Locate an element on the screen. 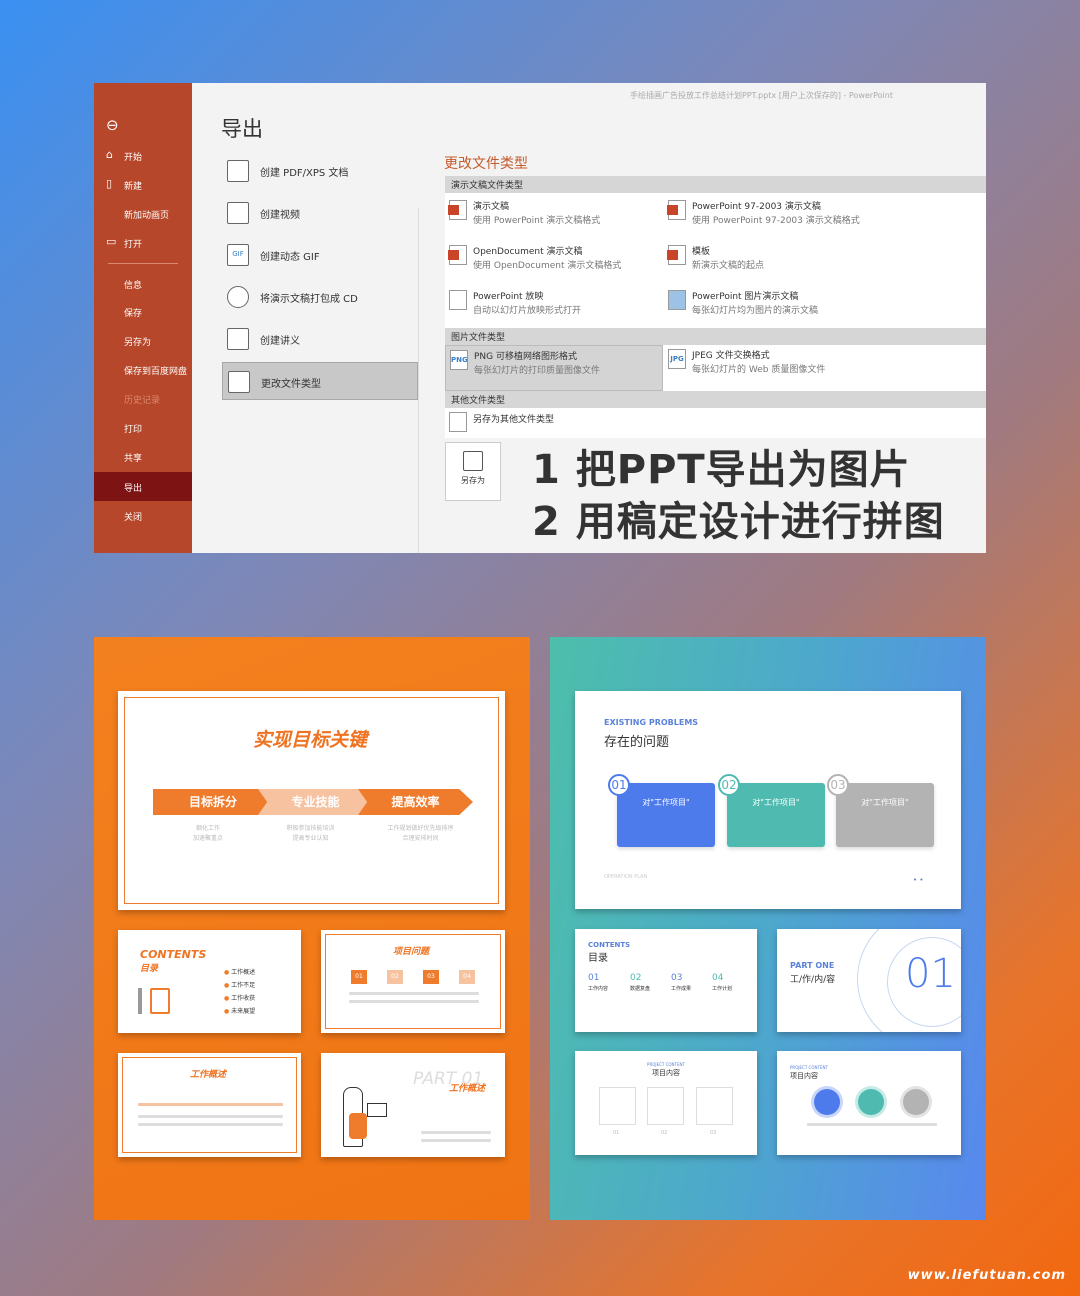  contents-label: 工作成果 is located at coordinates (681, 989).